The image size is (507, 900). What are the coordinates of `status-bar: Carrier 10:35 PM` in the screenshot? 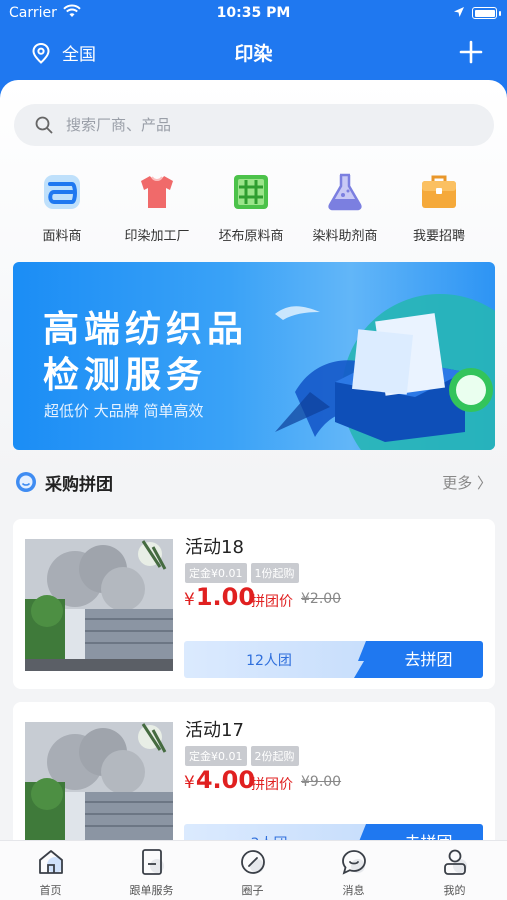 It's located at (253, 14).